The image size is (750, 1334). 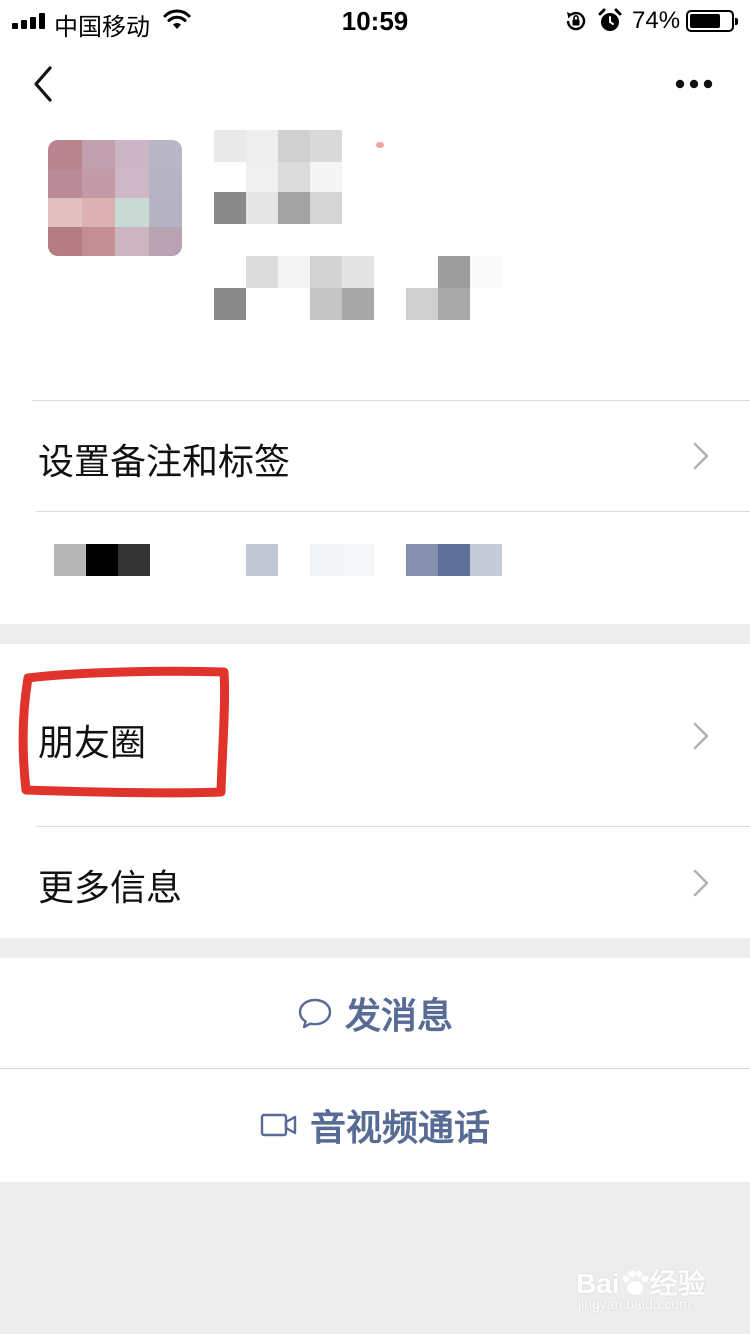 I want to click on video-camera-icon, so click(x=278, y=1125).